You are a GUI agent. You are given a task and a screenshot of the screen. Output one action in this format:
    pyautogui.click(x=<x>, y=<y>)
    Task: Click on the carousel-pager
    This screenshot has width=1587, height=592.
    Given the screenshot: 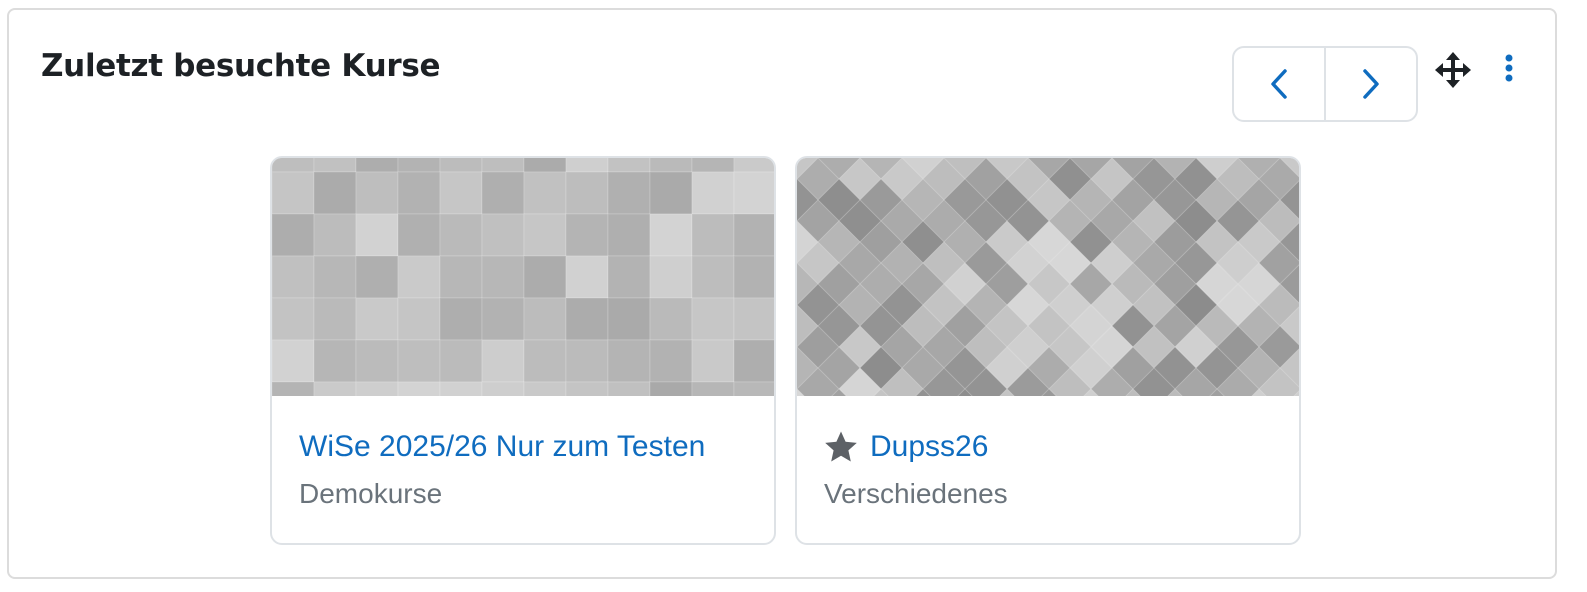 What is the action you would take?
    pyautogui.click(x=1325, y=84)
    